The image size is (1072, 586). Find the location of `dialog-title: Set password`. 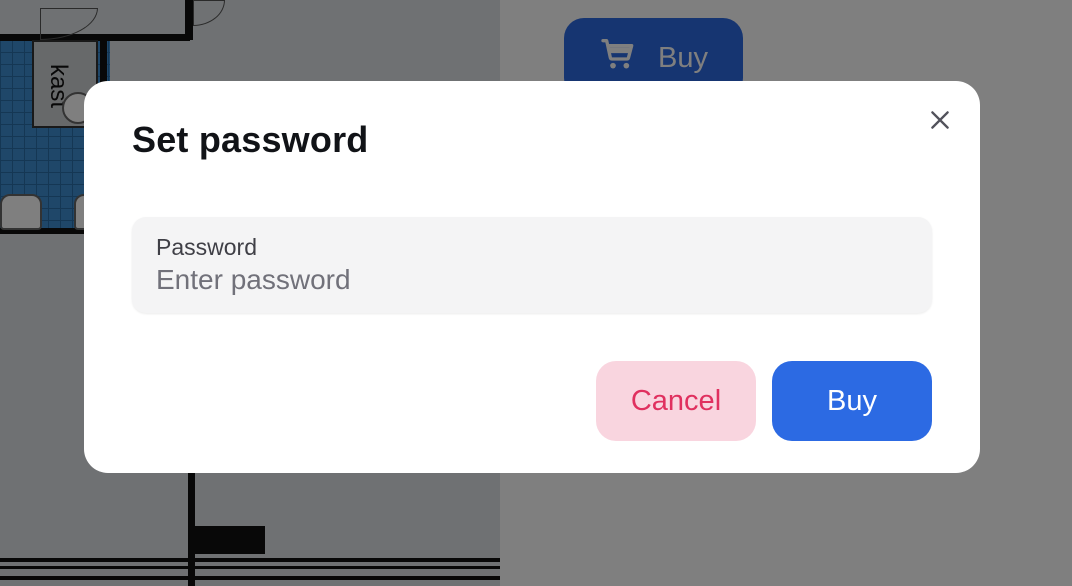

dialog-title: Set password is located at coordinates (250, 139).